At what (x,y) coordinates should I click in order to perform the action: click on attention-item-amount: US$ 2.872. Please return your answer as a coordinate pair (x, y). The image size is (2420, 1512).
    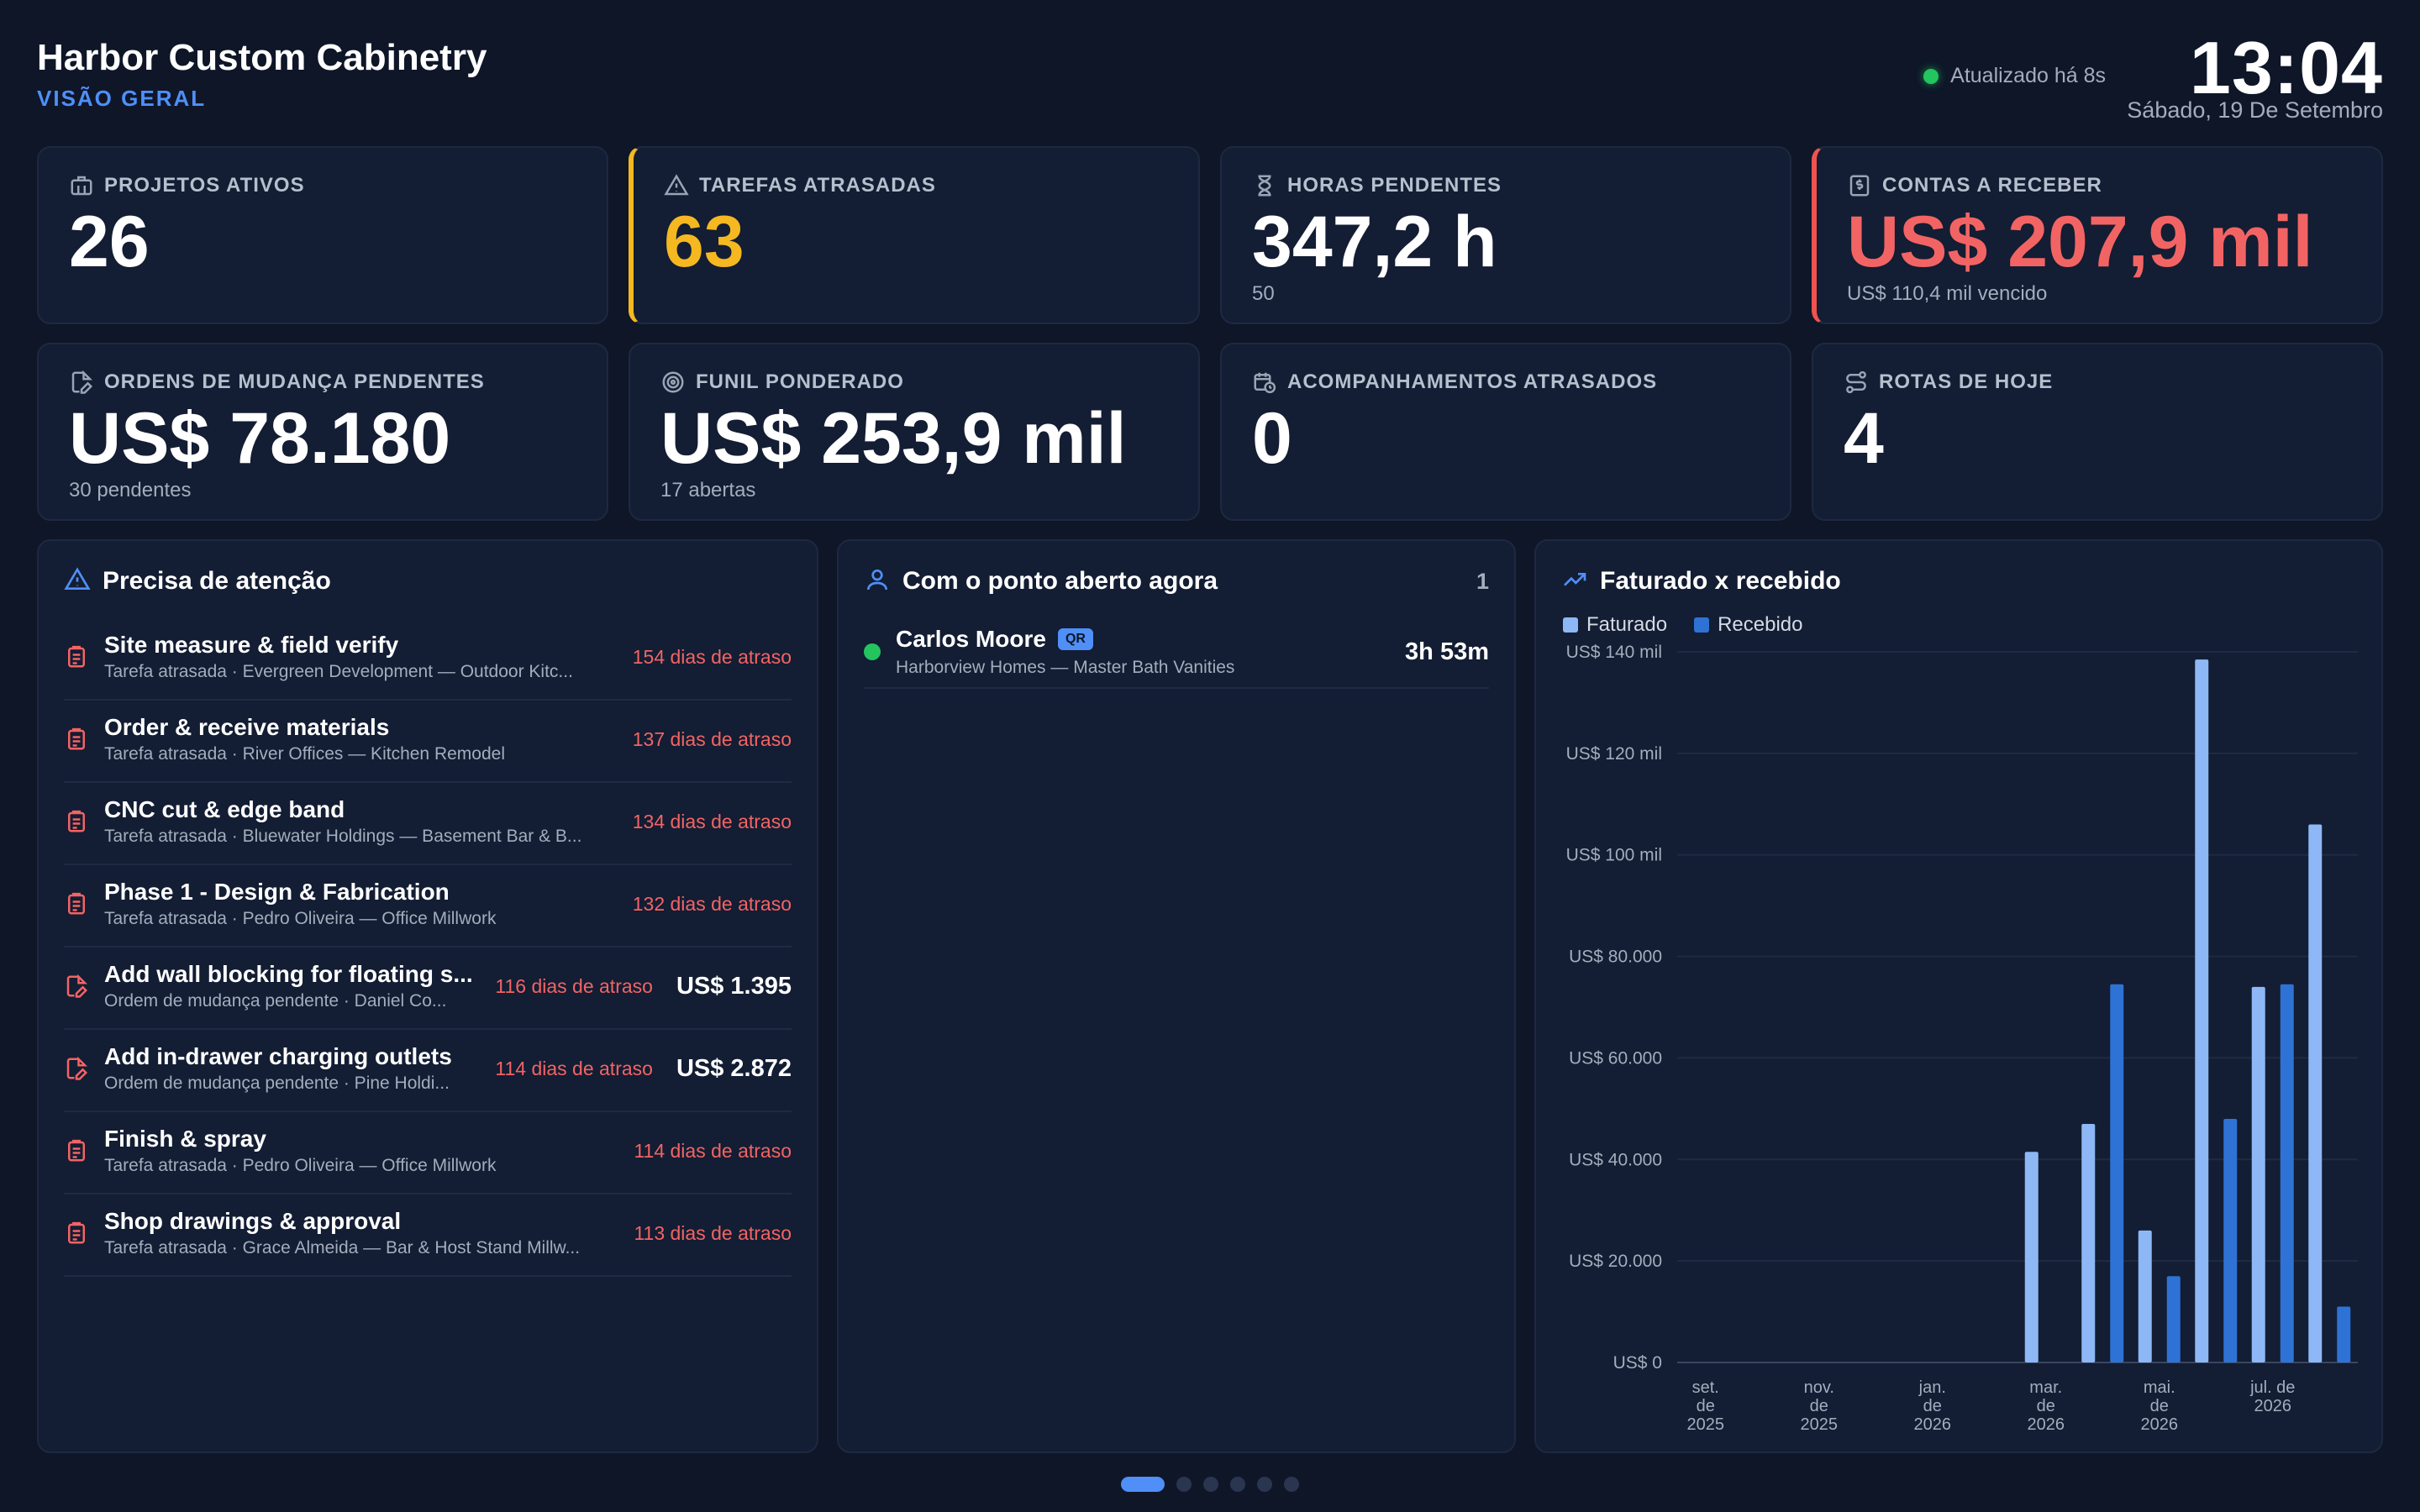
    Looking at the image, I should click on (734, 1068).